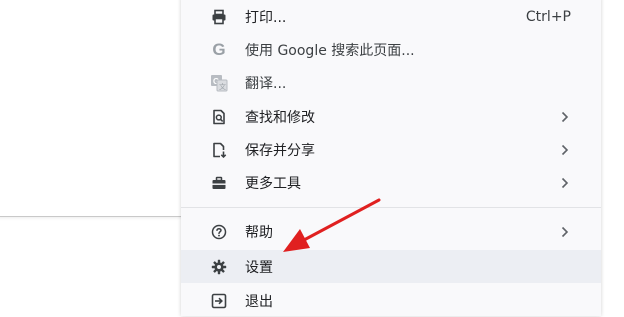 The height and width of the screenshot is (317, 624). I want to click on printer-icon, so click(219, 17).